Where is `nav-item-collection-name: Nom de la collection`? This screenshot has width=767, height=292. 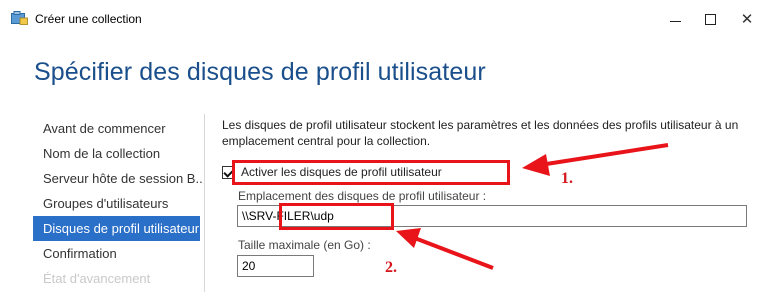 nav-item-collection-name: Nom de la collection is located at coordinates (118, 153).